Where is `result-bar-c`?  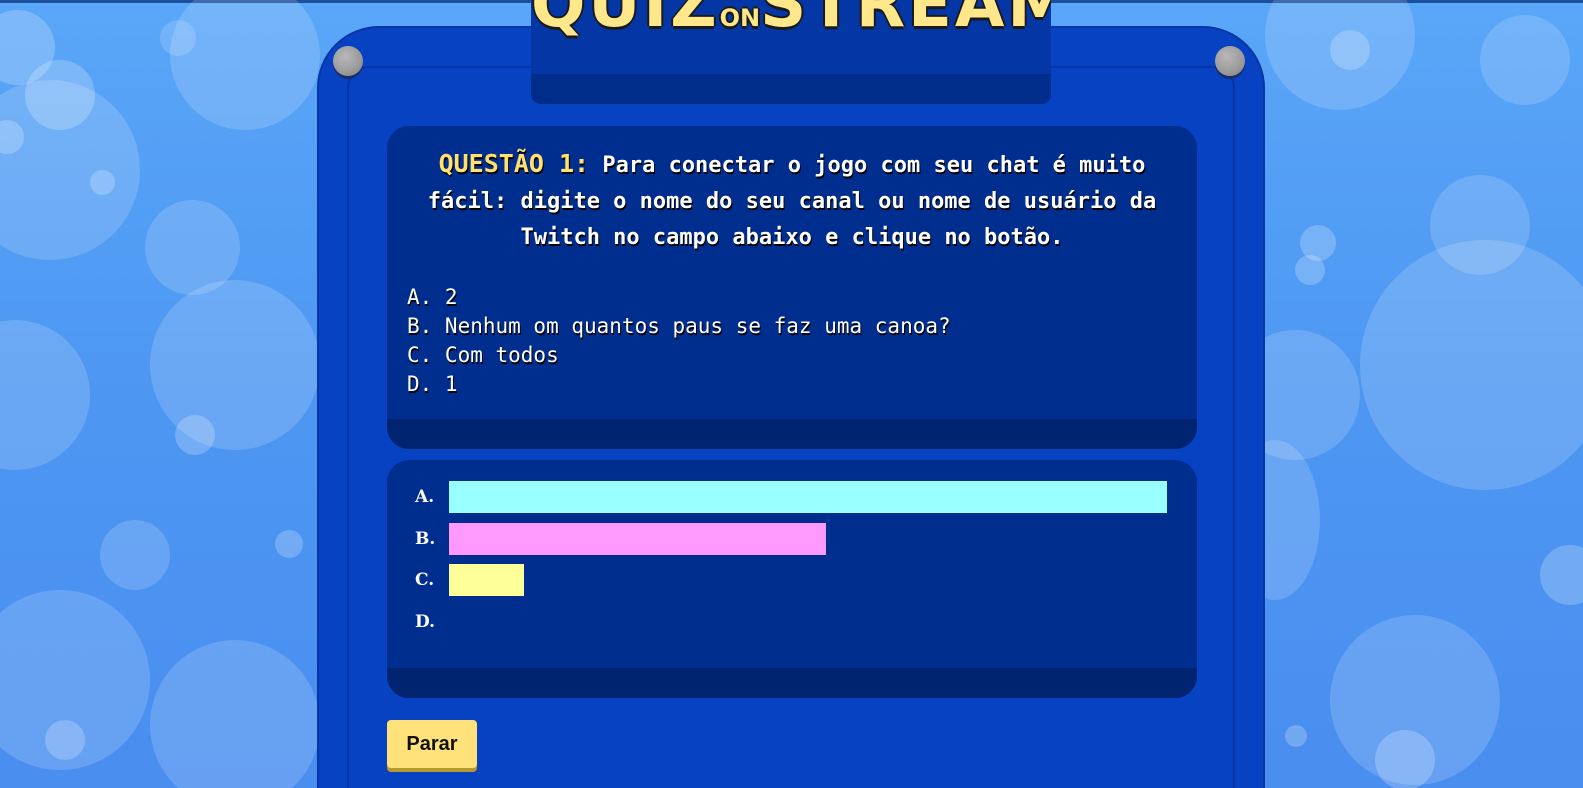 result-bar-c is located at coordinates (486, 580).